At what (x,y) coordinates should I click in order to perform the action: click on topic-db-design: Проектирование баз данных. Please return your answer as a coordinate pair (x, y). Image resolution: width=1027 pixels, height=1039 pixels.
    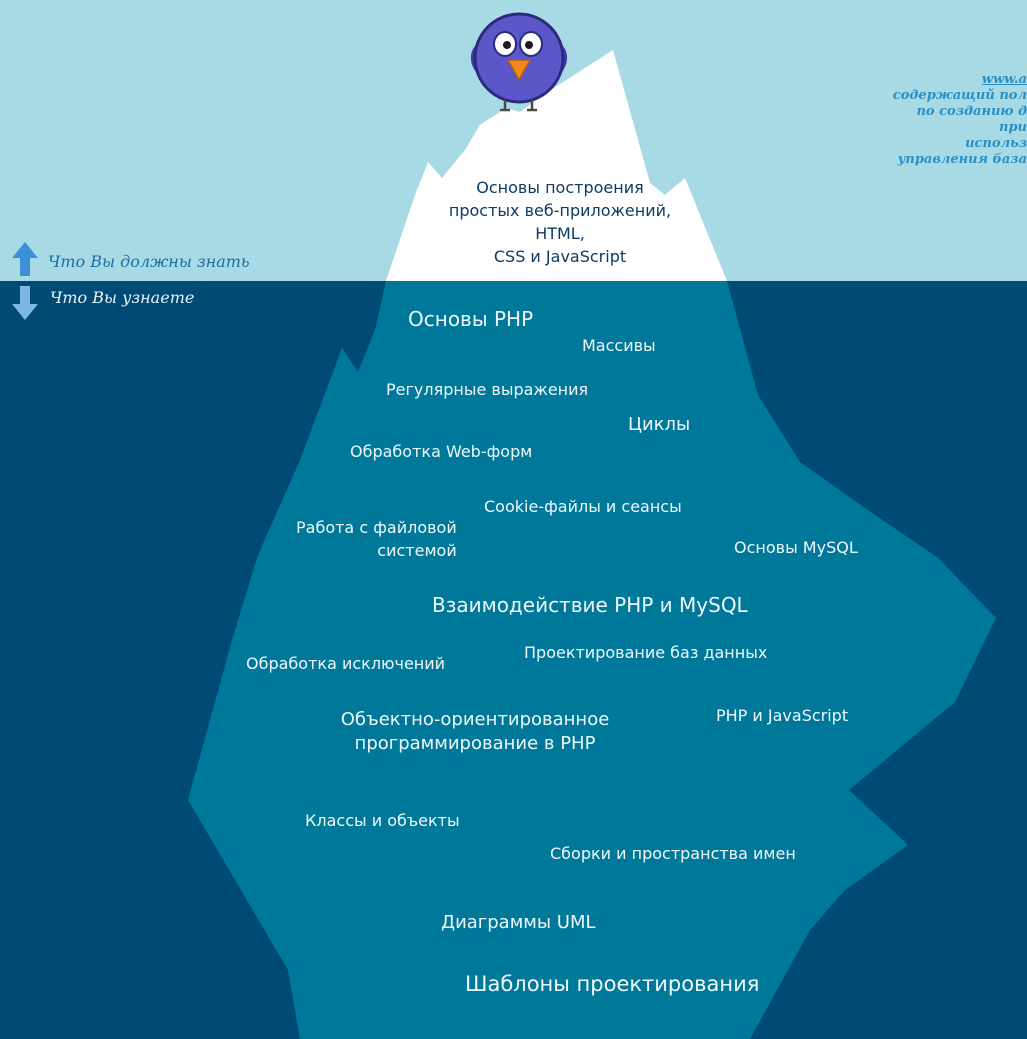
    Looking at the image, I should click on (646, 652).